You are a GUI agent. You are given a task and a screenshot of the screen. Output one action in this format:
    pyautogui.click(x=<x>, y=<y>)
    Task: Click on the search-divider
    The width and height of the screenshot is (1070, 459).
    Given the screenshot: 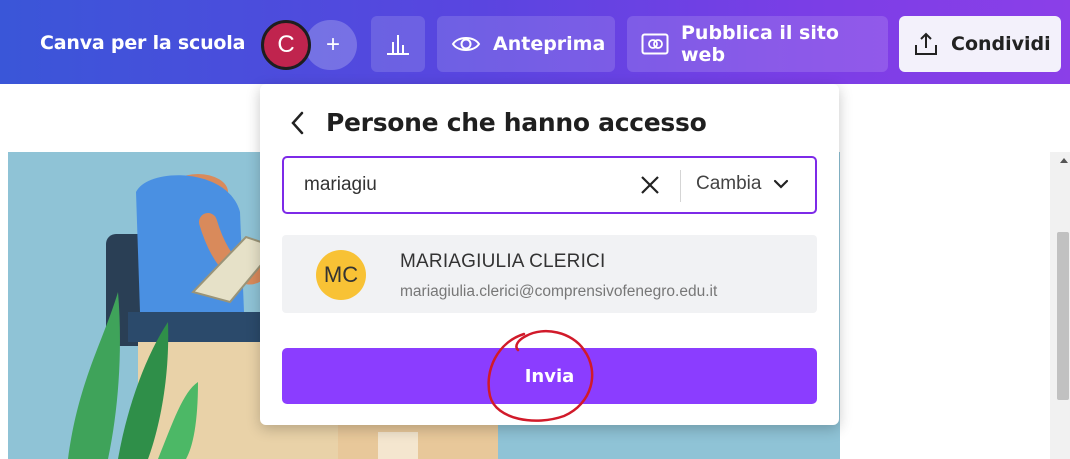 What is the action you would take?
    pyautogui.click(x=680, y=186)
    